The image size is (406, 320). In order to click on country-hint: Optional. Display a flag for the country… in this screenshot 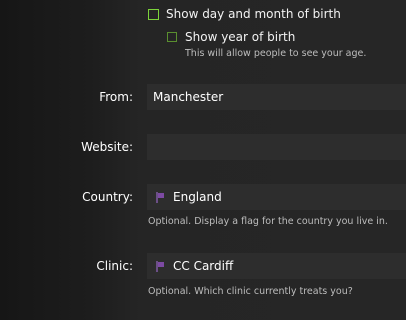, I will do `click(268, 221)`.